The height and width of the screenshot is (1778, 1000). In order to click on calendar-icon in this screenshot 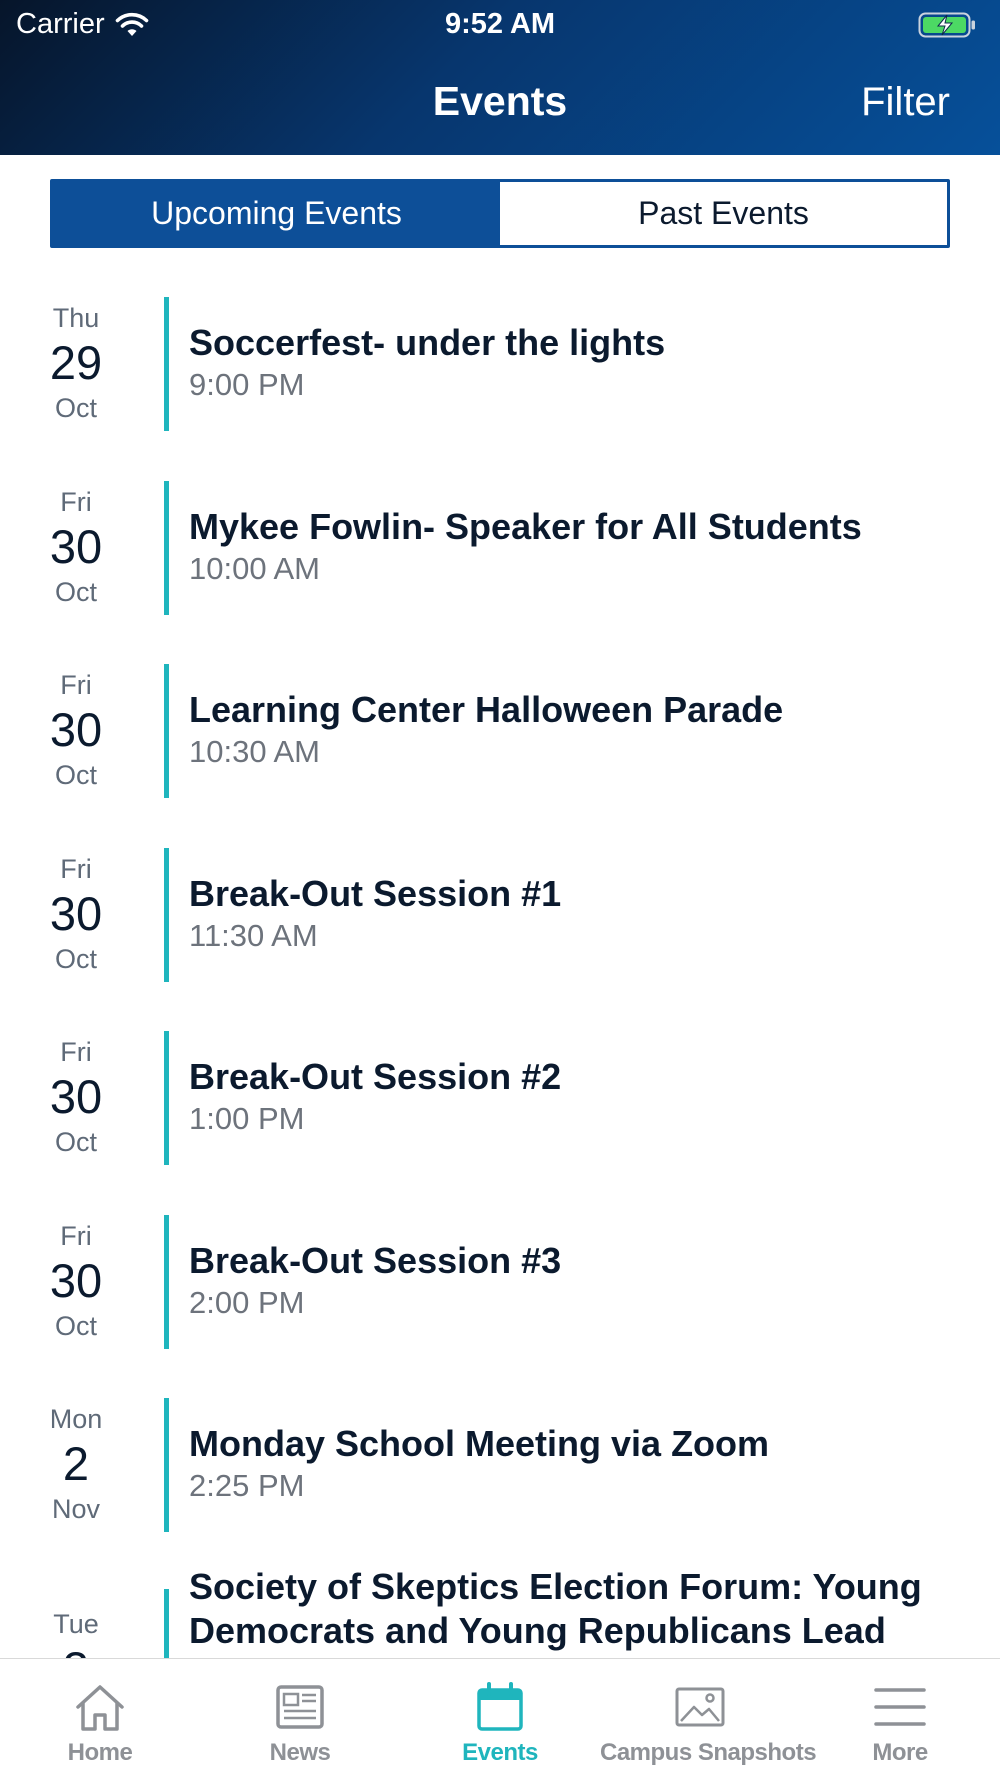, I will do `click(500, 1706)`.